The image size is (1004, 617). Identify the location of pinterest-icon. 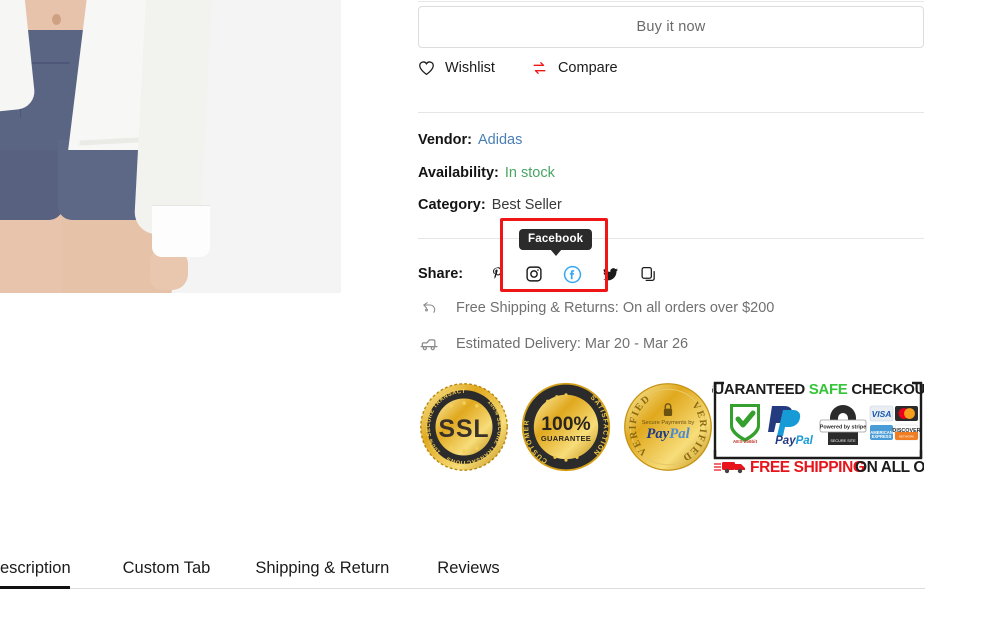
(496, 274).